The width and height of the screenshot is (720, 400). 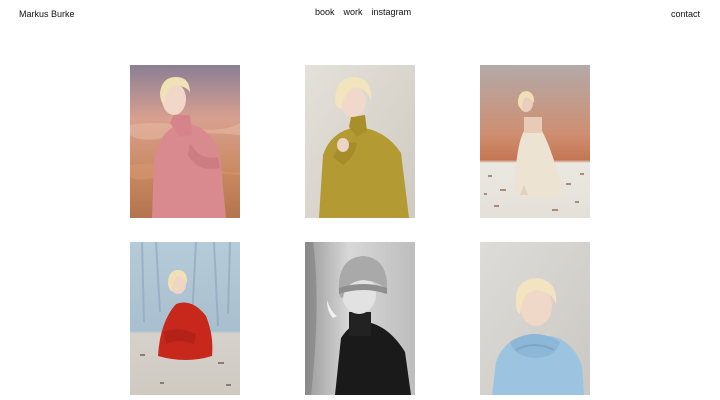 I want to click on main-nav: book work instagram, so click(x=363, y=12).